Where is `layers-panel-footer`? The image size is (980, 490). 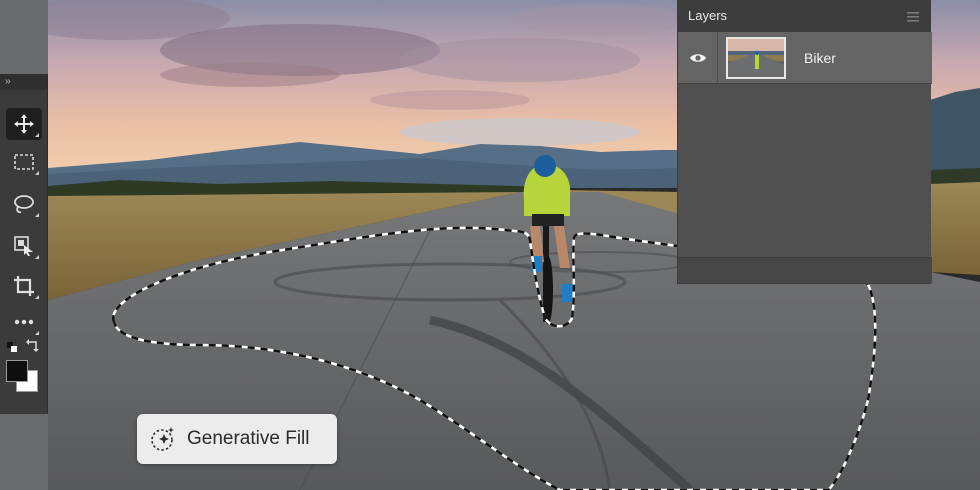
layers-panel-footer is located at coordinates (805, 270).